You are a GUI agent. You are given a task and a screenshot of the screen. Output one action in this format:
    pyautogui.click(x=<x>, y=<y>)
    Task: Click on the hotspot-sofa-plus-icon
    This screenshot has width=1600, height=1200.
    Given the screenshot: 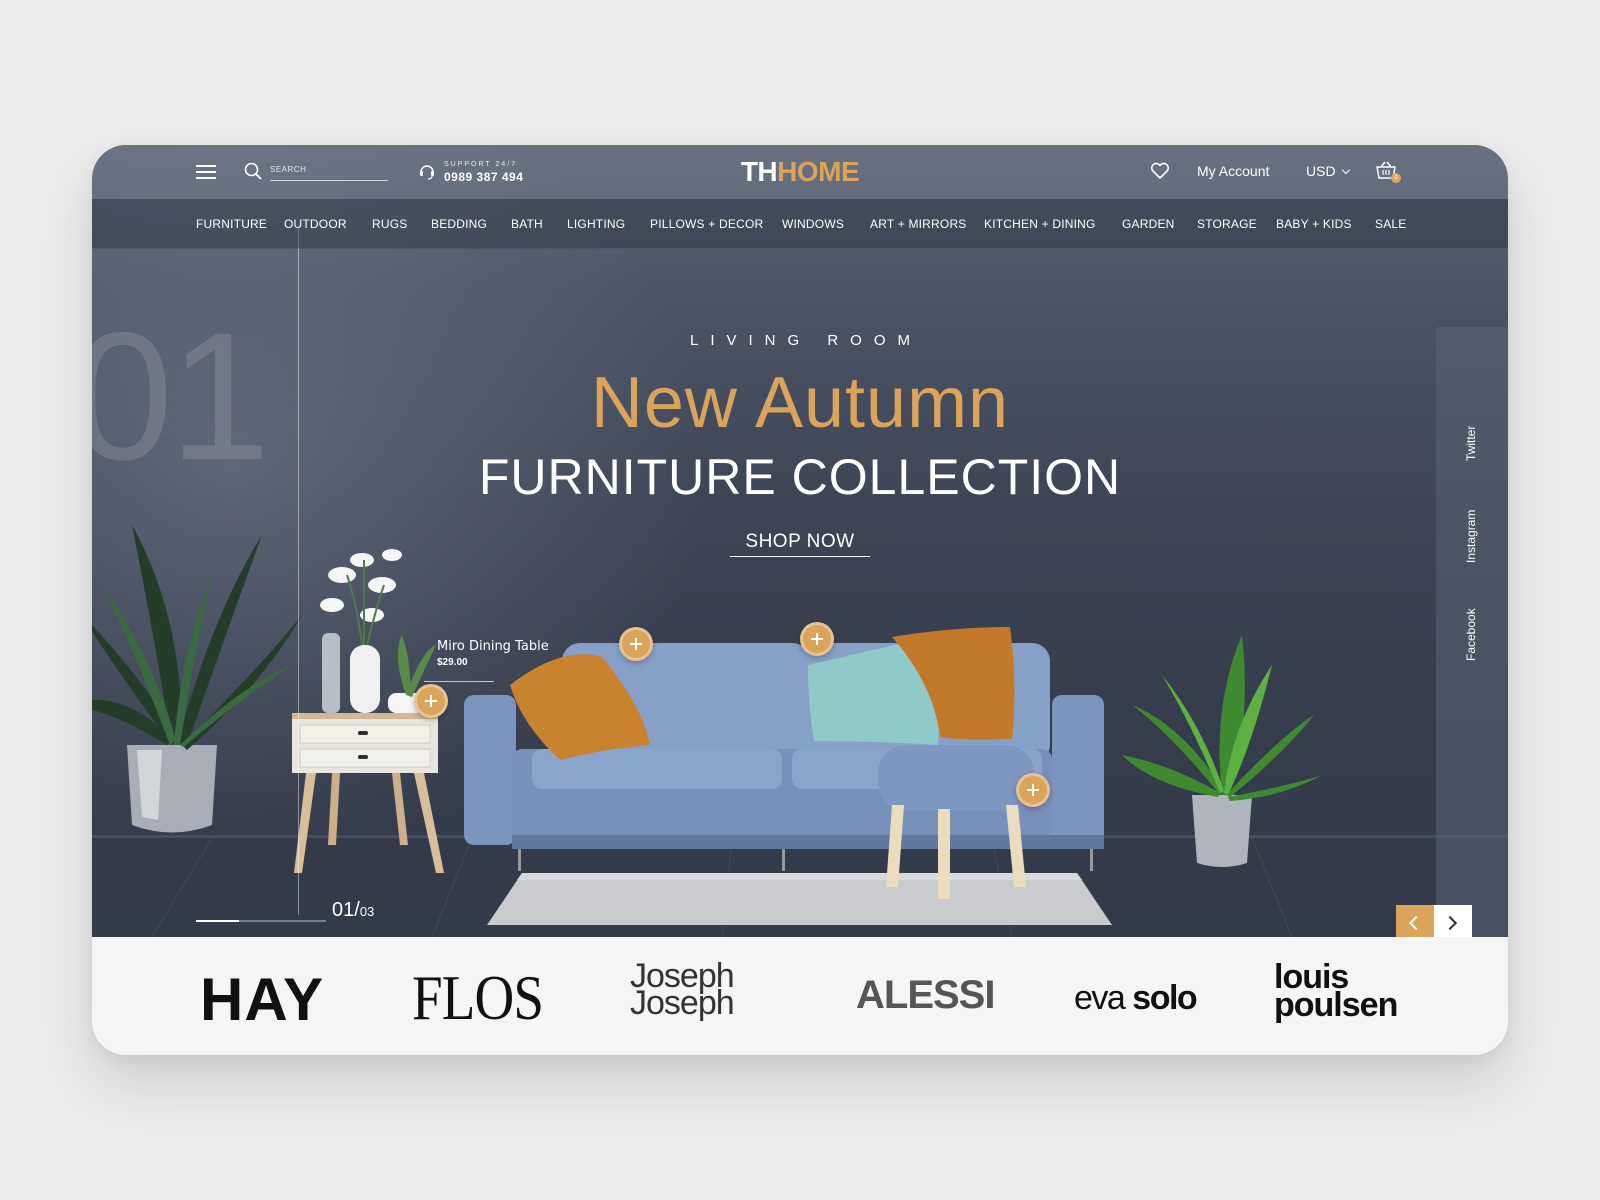 What is the action you would take?
    pyautogui.click(x=817, y=639)
    